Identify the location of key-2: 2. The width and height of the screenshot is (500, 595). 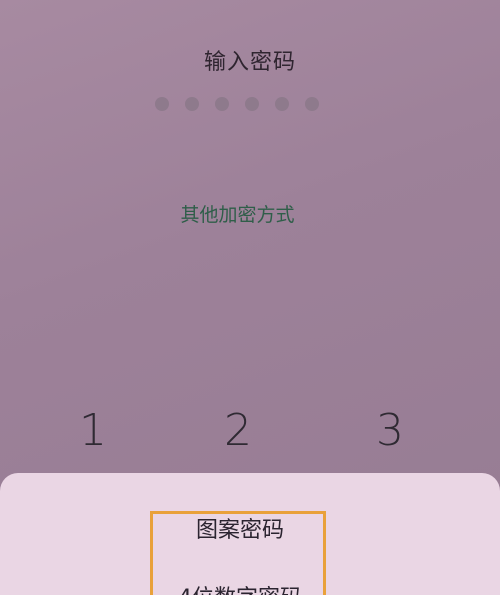
(238, 430).